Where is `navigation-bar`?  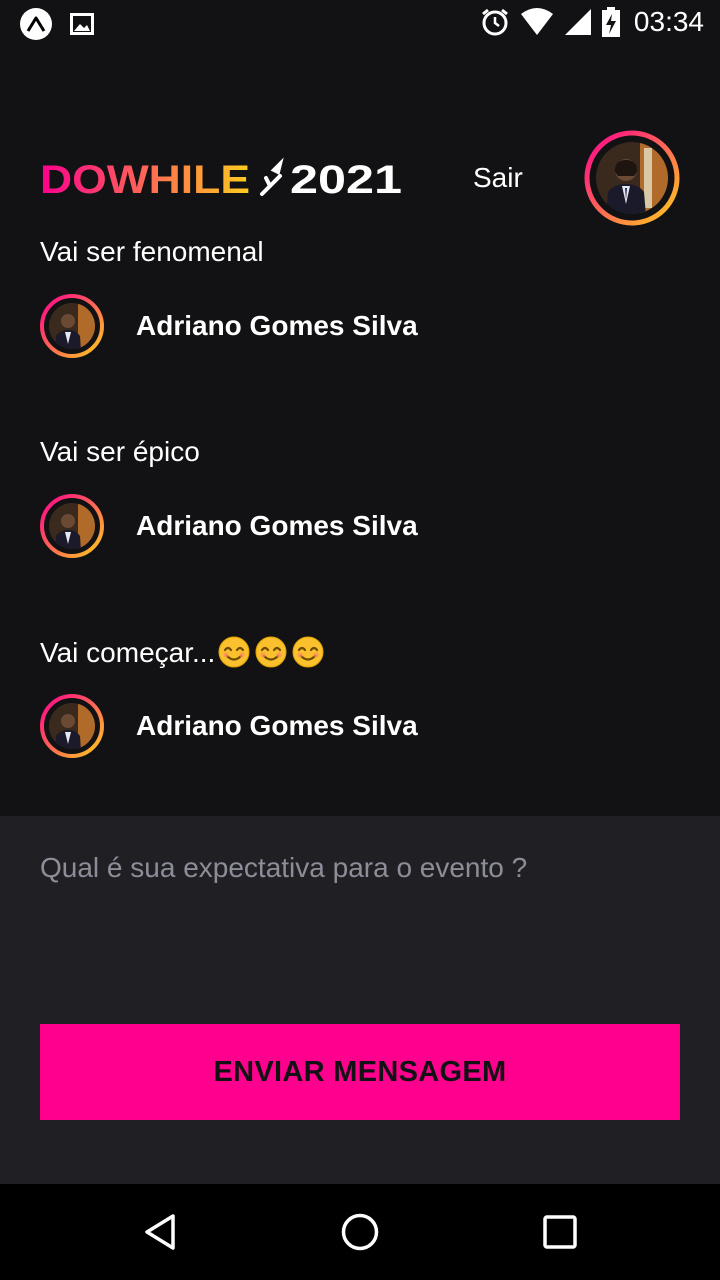 navigation-bar is located at coordinates (360, 1232).